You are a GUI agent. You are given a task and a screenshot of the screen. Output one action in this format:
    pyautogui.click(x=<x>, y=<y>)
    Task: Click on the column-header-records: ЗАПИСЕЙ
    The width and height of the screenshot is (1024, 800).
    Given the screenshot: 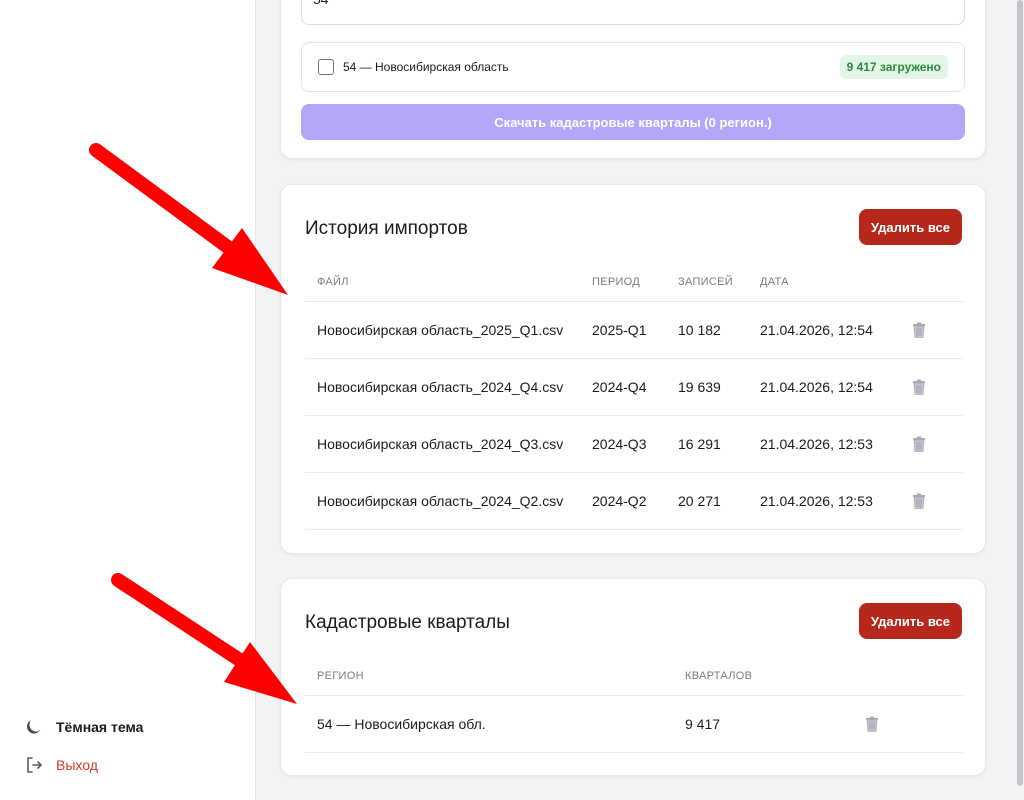 What is the action you would take?
    pyautogui.click(x=705, y=282)
    